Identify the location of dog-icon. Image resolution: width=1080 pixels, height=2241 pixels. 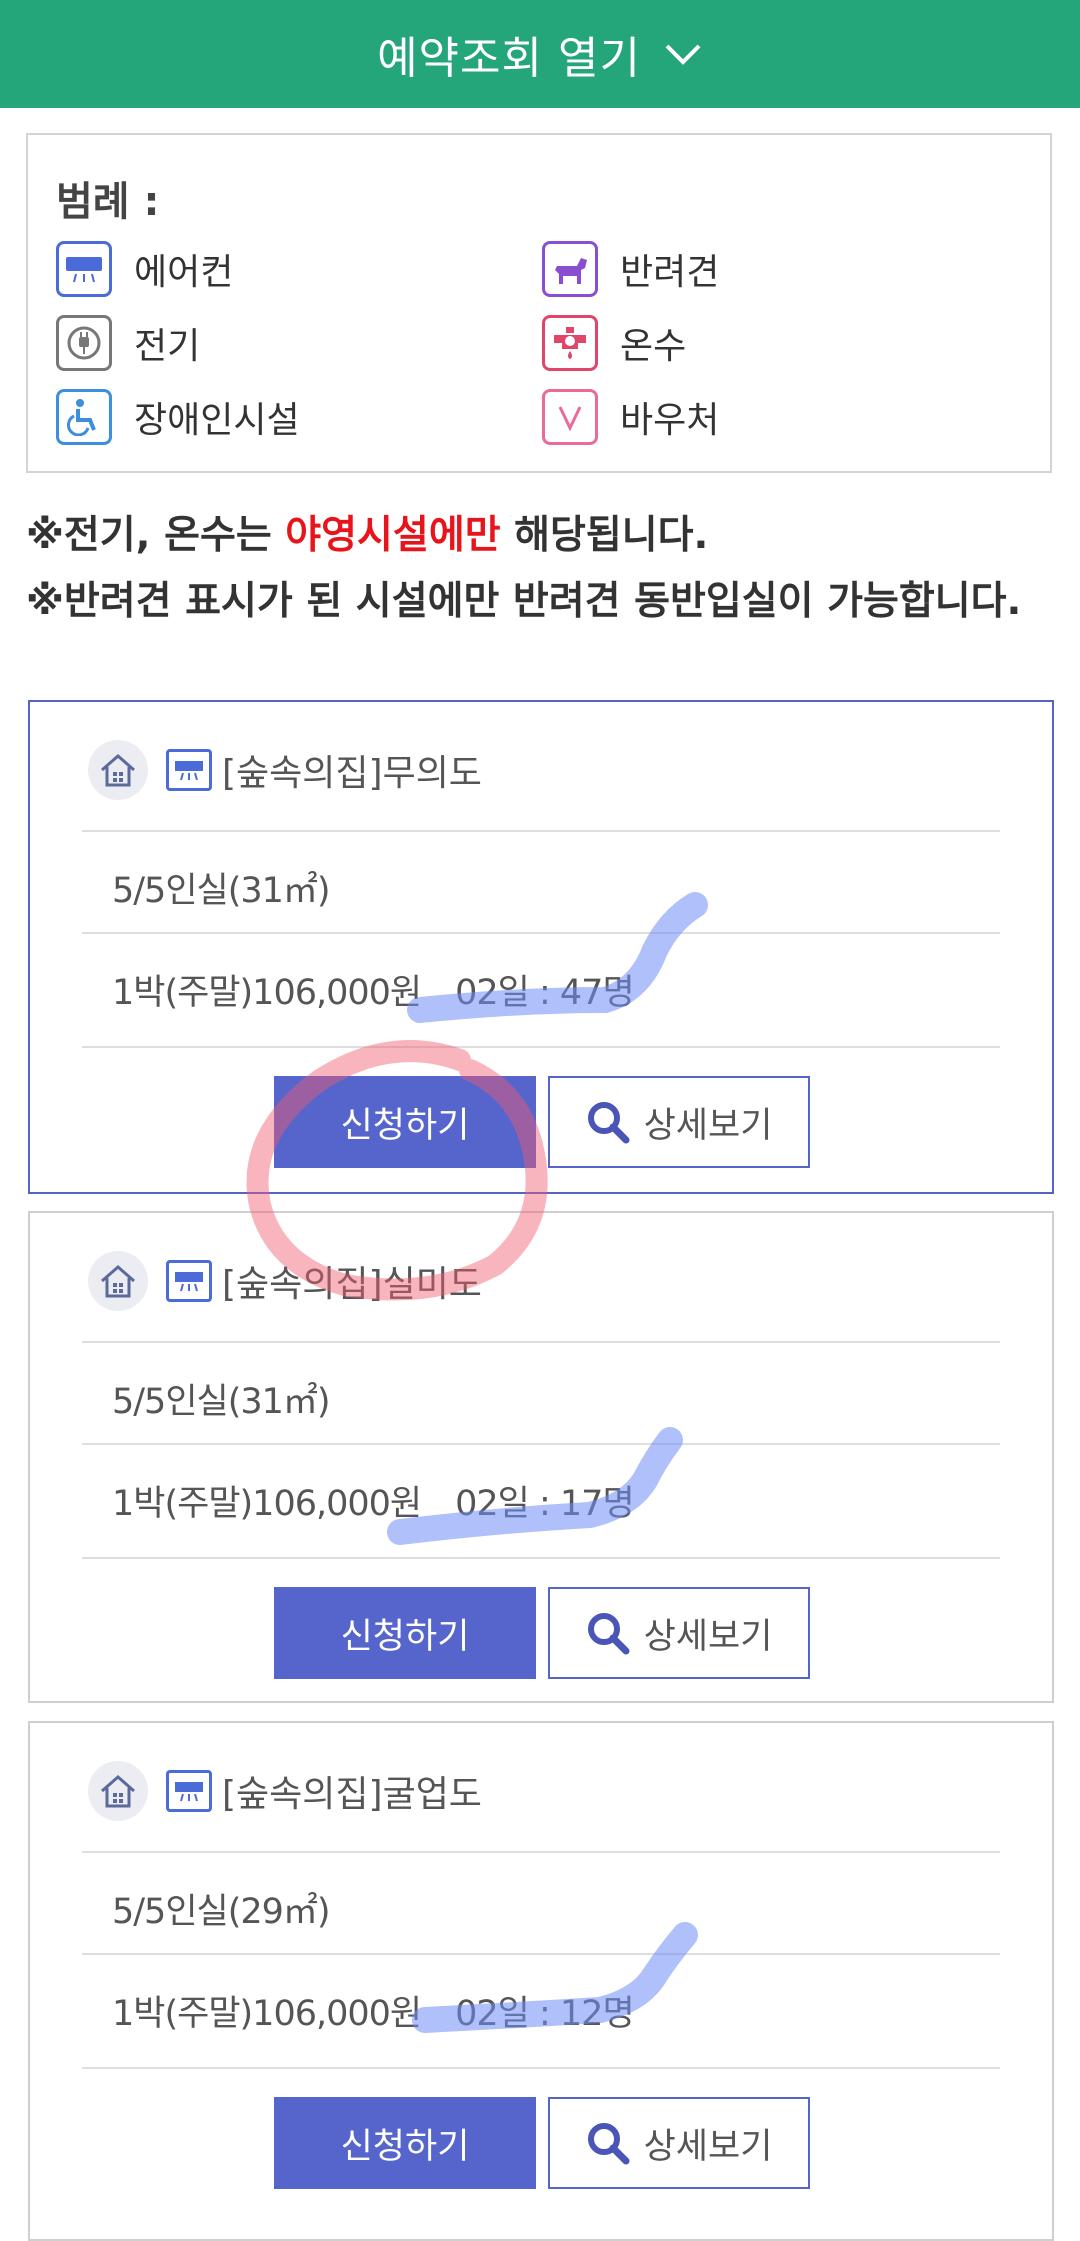
(570, 269).